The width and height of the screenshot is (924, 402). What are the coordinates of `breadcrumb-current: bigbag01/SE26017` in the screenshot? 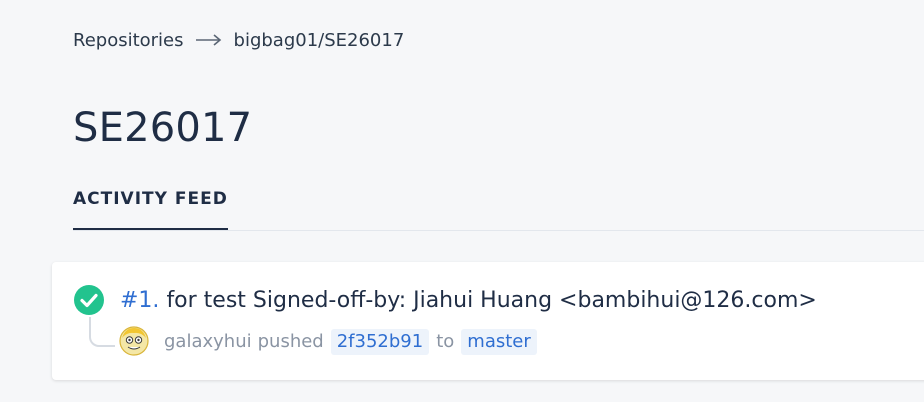 It's located at (319, 40).